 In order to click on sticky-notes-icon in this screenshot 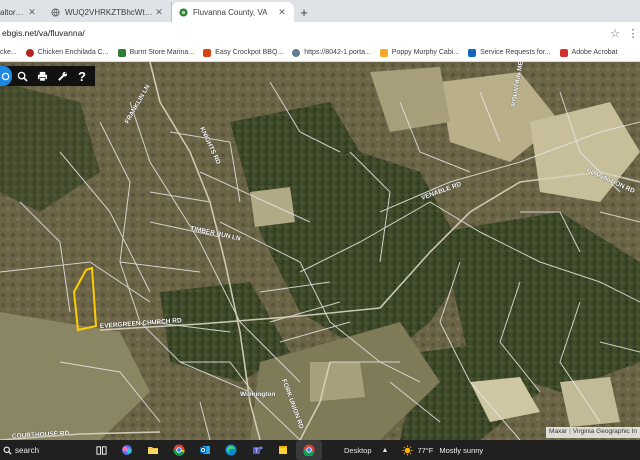, I will do `click(283, 450)`.